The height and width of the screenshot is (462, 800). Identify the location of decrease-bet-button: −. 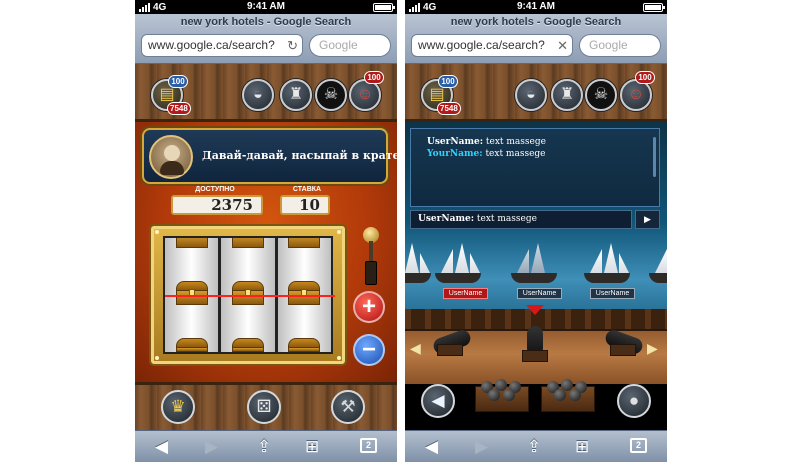
(369, 350).